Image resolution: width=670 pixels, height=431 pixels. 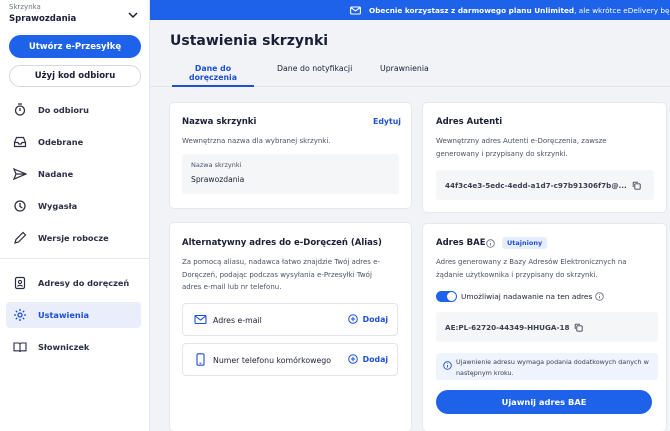 I want to click on sidebar-item-label: Odebrane, so click(x=61, y=142).